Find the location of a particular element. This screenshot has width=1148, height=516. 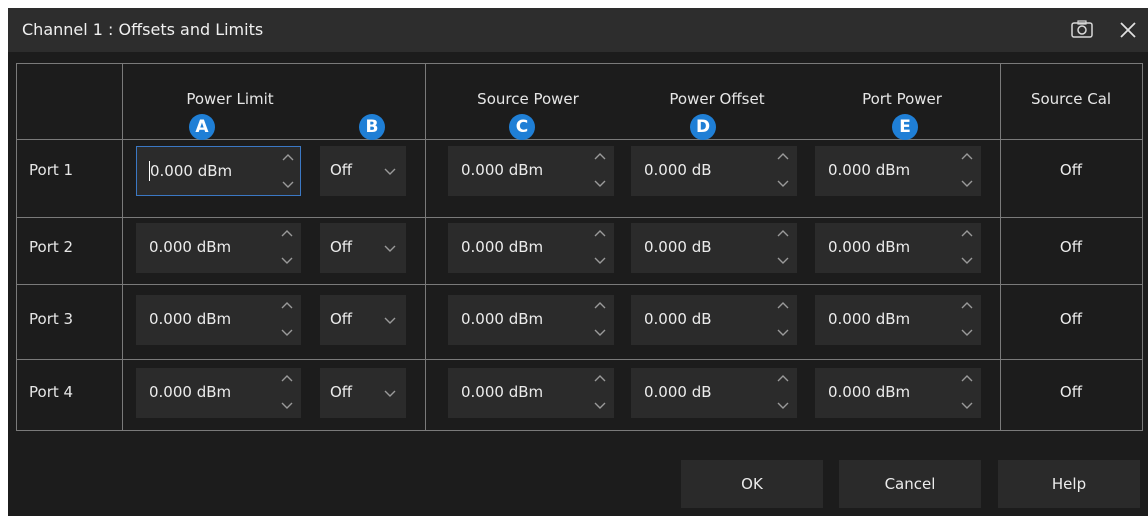

header-source-cal: Source Cal is located at coordinates (1071, 99).